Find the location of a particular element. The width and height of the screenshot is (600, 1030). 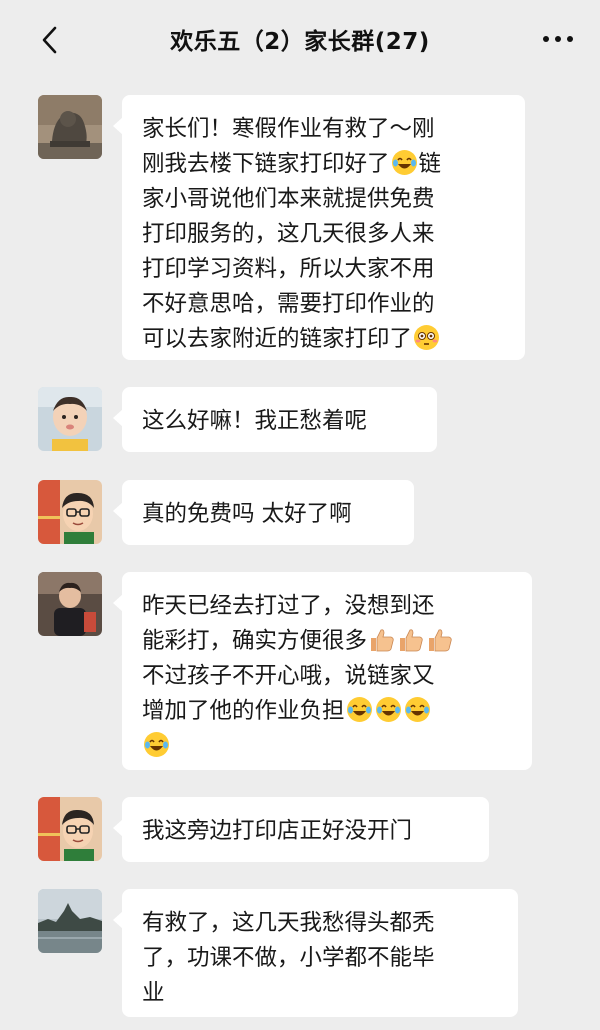

message-line: 增加了他的作业负担 is located at coordinates (327, 711).